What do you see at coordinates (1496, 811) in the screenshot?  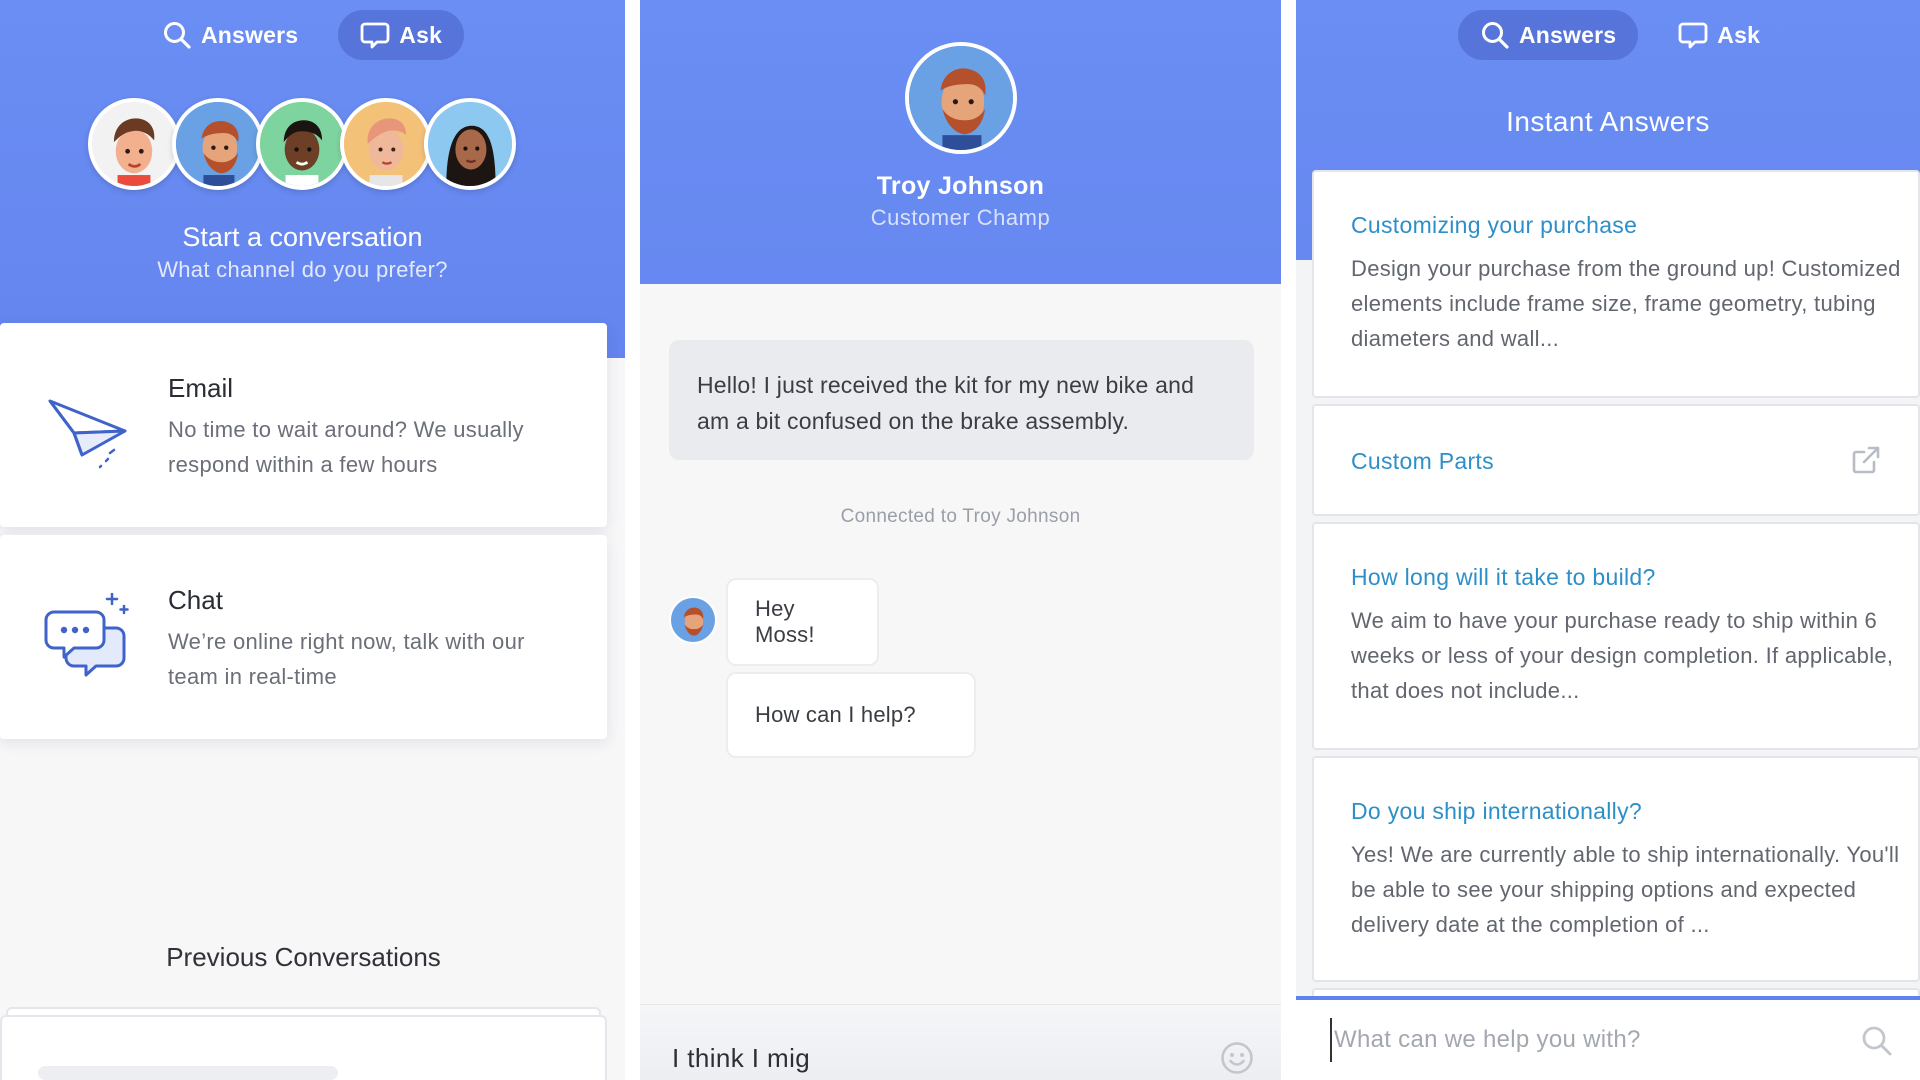 I see `answer-title: Do you ship internationally?` at bounding box center [1496, 811].